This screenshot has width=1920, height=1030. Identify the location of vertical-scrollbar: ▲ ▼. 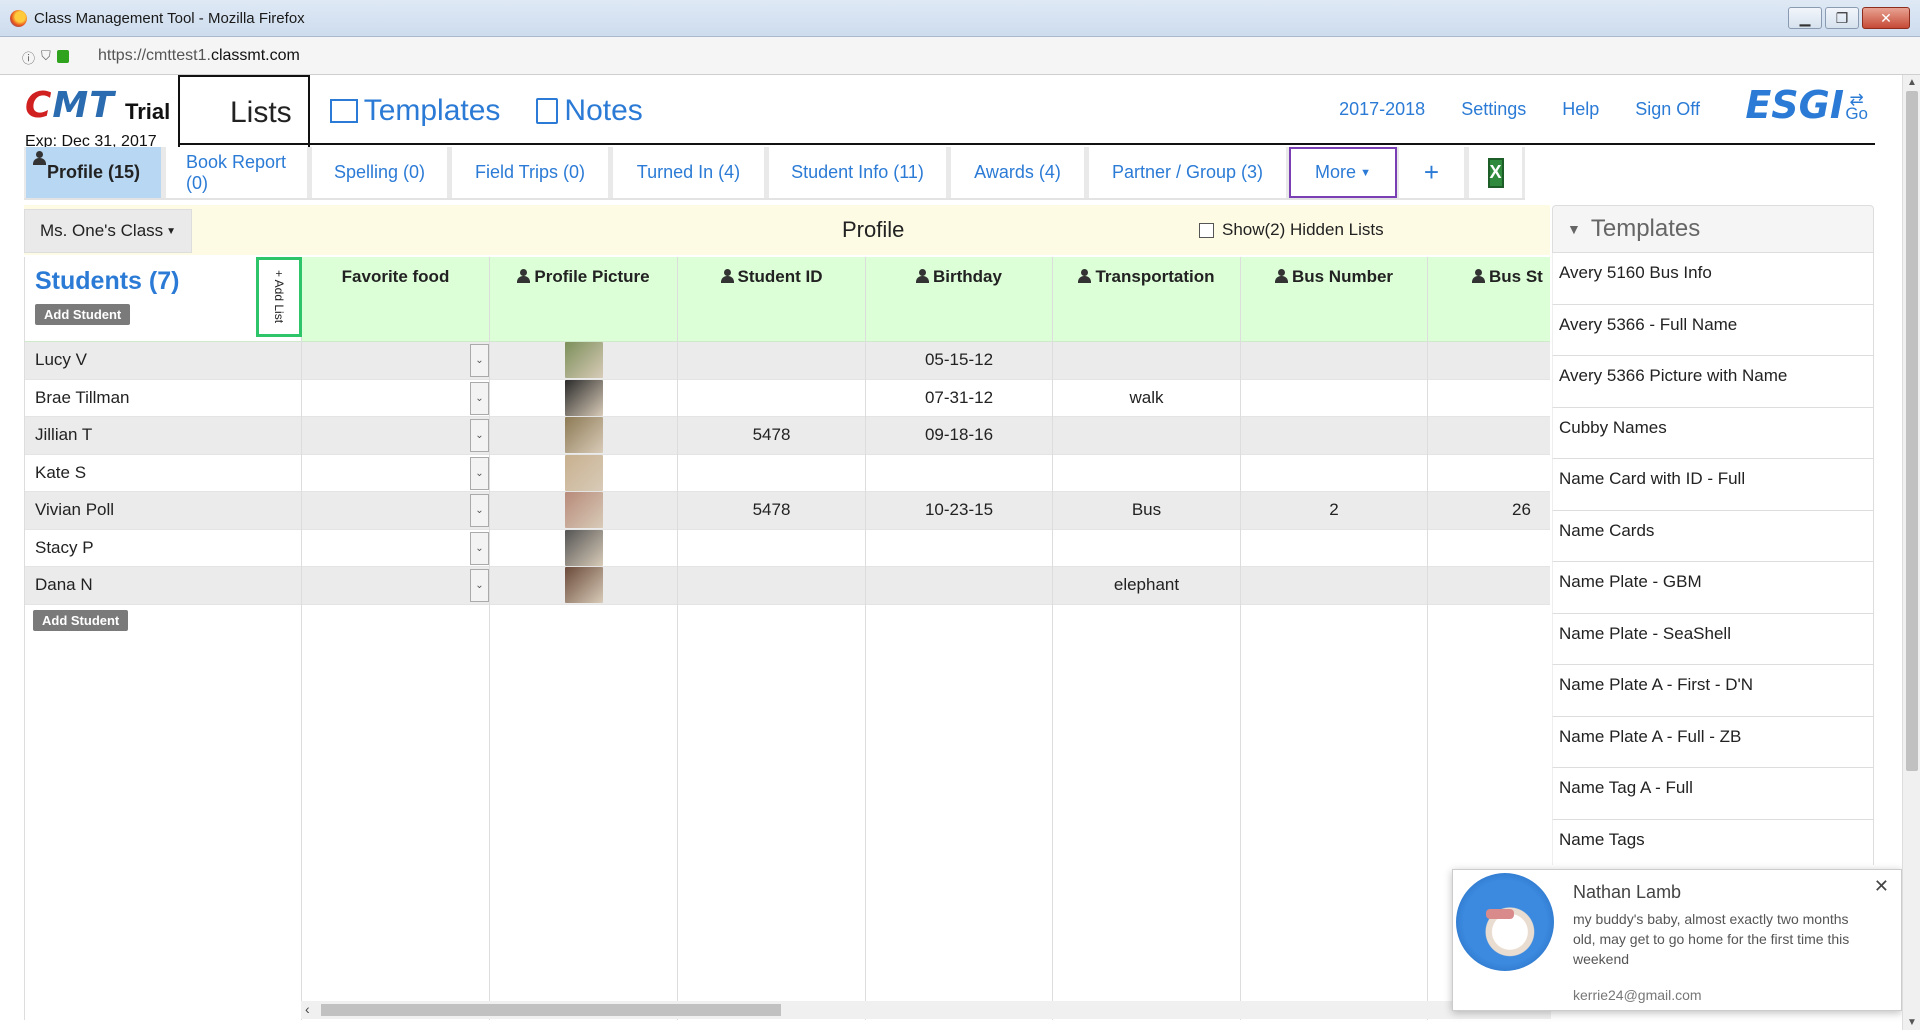
(1911, 552).